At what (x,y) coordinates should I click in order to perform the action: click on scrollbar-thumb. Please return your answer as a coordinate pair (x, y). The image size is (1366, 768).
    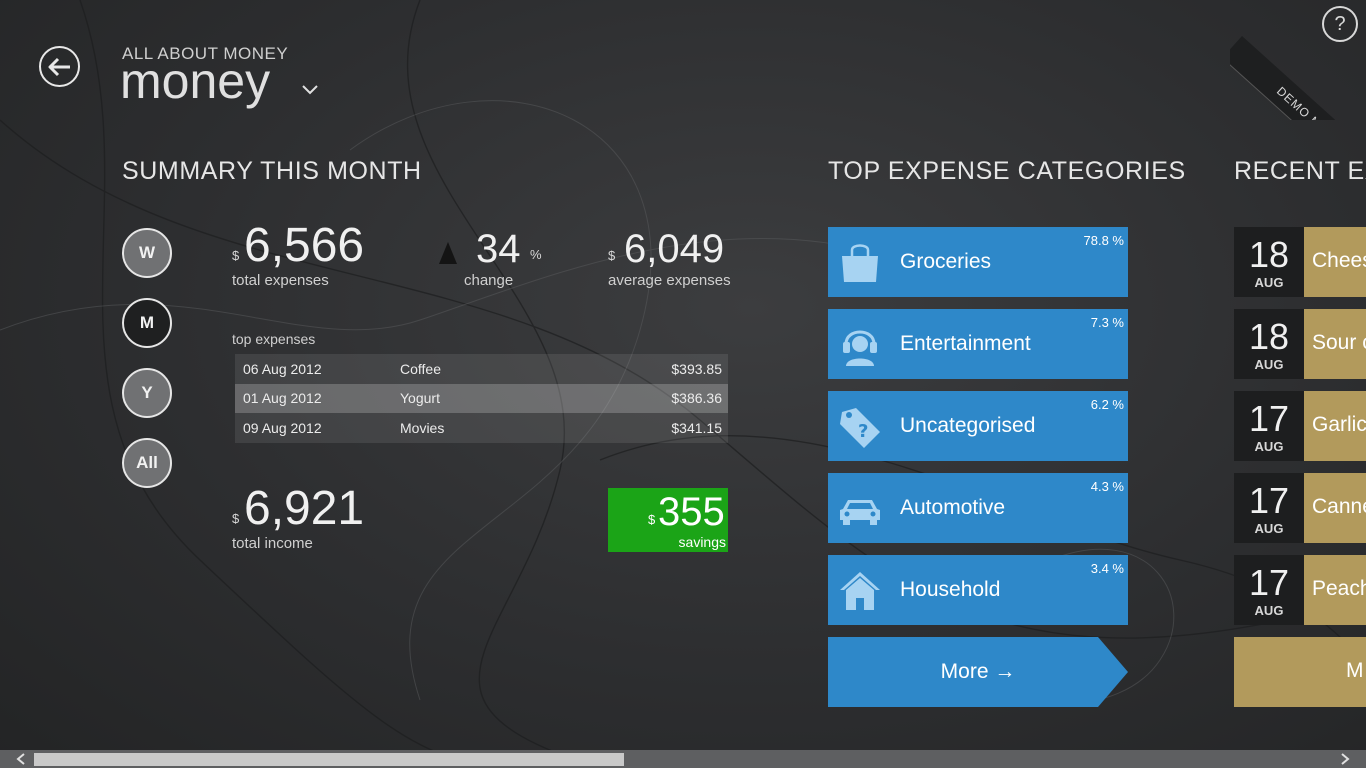
    Looking at the image, I should click on (329, 759).